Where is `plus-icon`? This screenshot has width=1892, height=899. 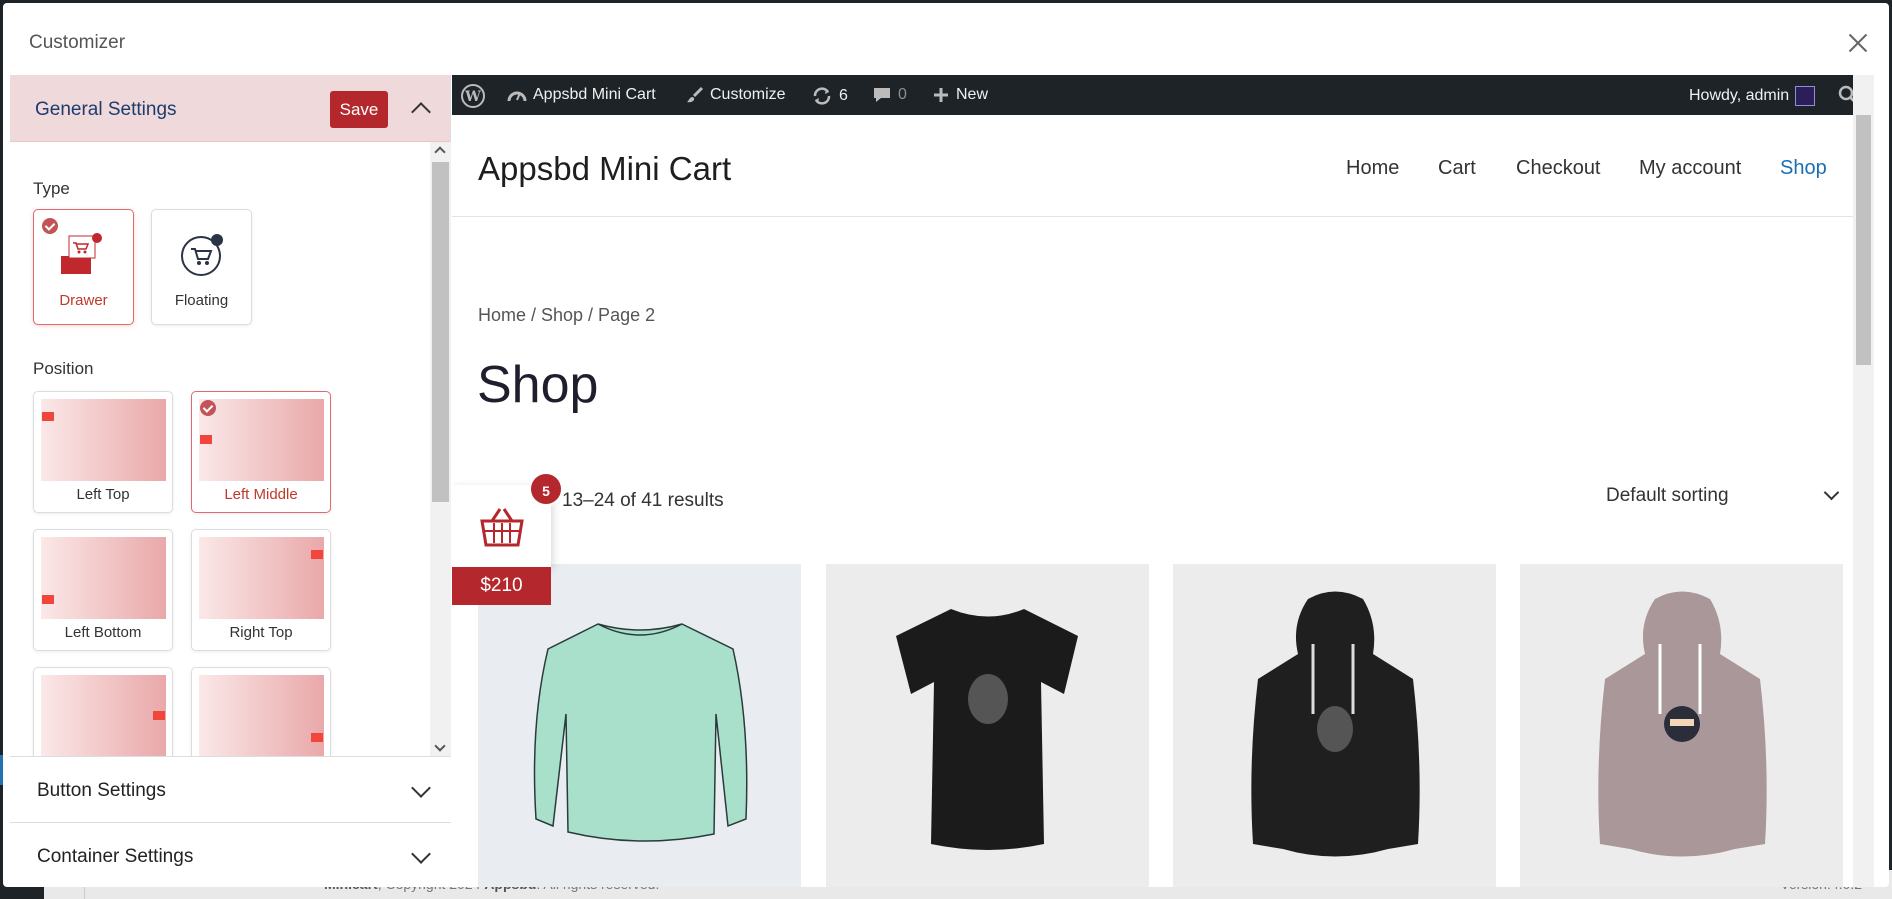 plus-icon is located at coordinates (941, 95).